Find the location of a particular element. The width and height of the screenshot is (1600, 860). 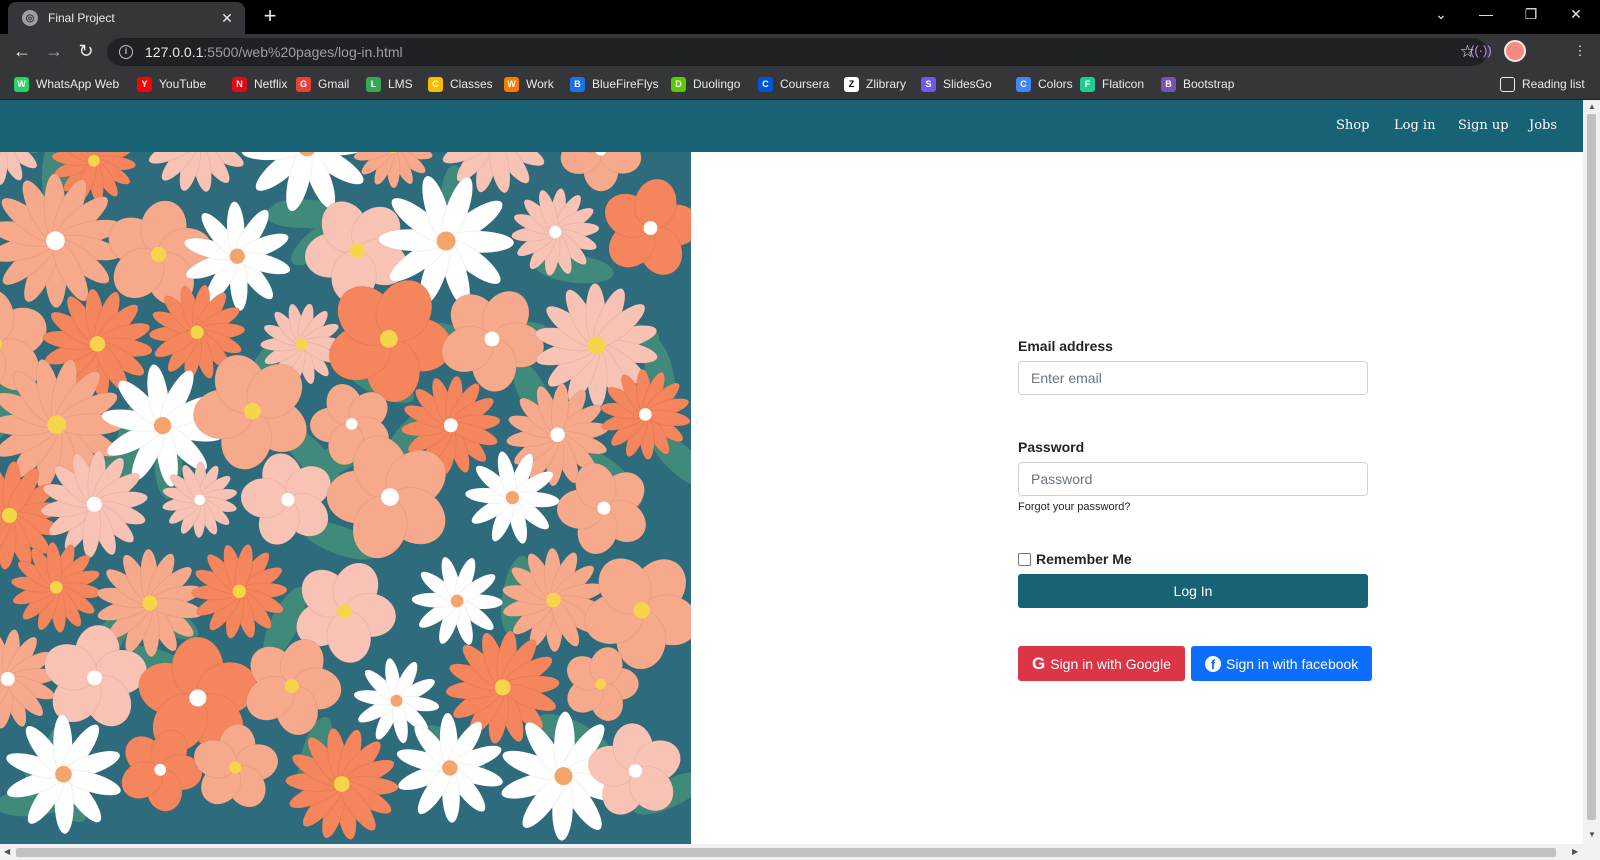

slidesgo-icon: S is located at coordinates (928, 84).